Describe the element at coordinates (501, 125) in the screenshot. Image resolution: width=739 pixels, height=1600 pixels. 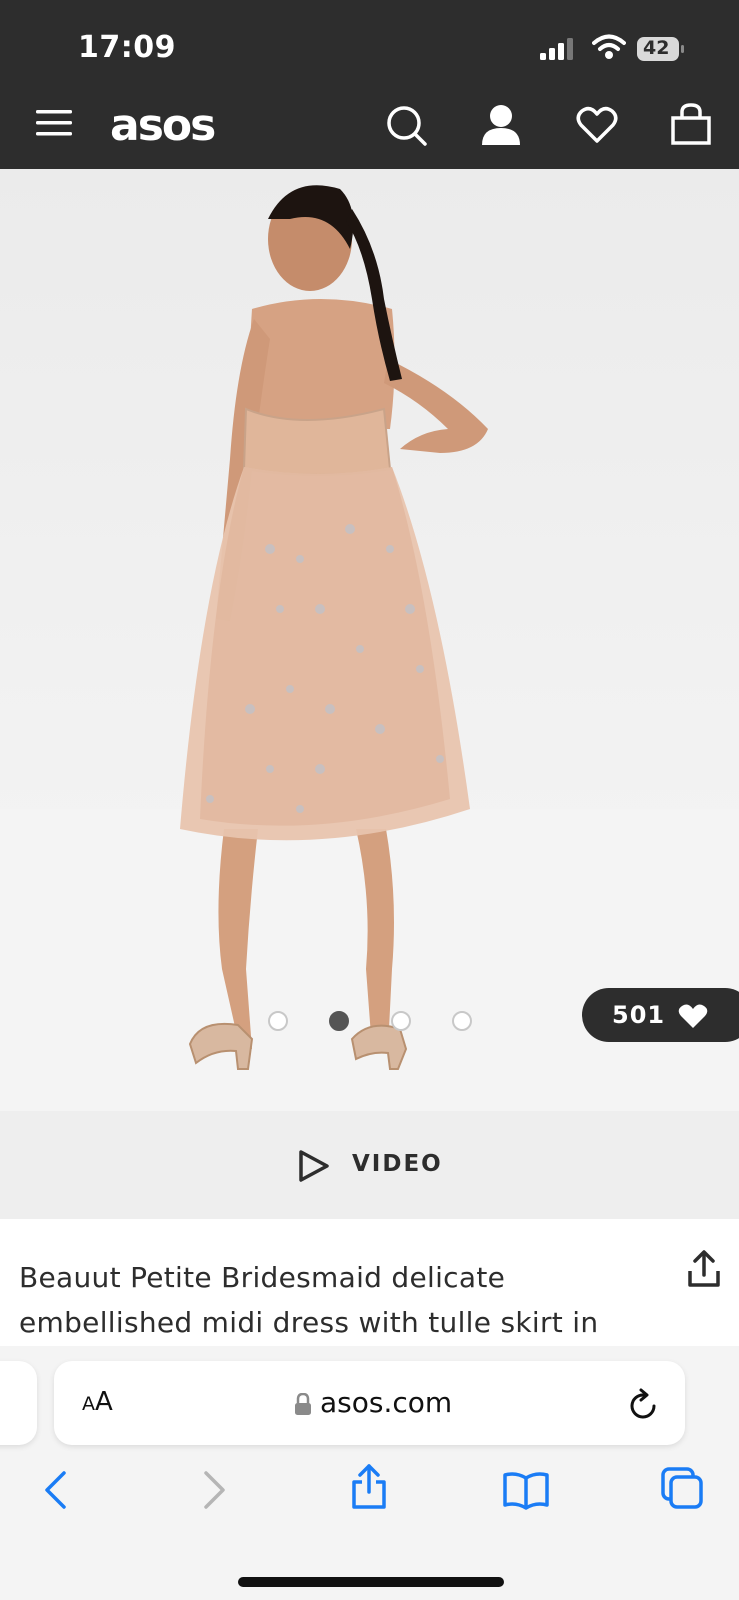
I see `account-icon` at that location.